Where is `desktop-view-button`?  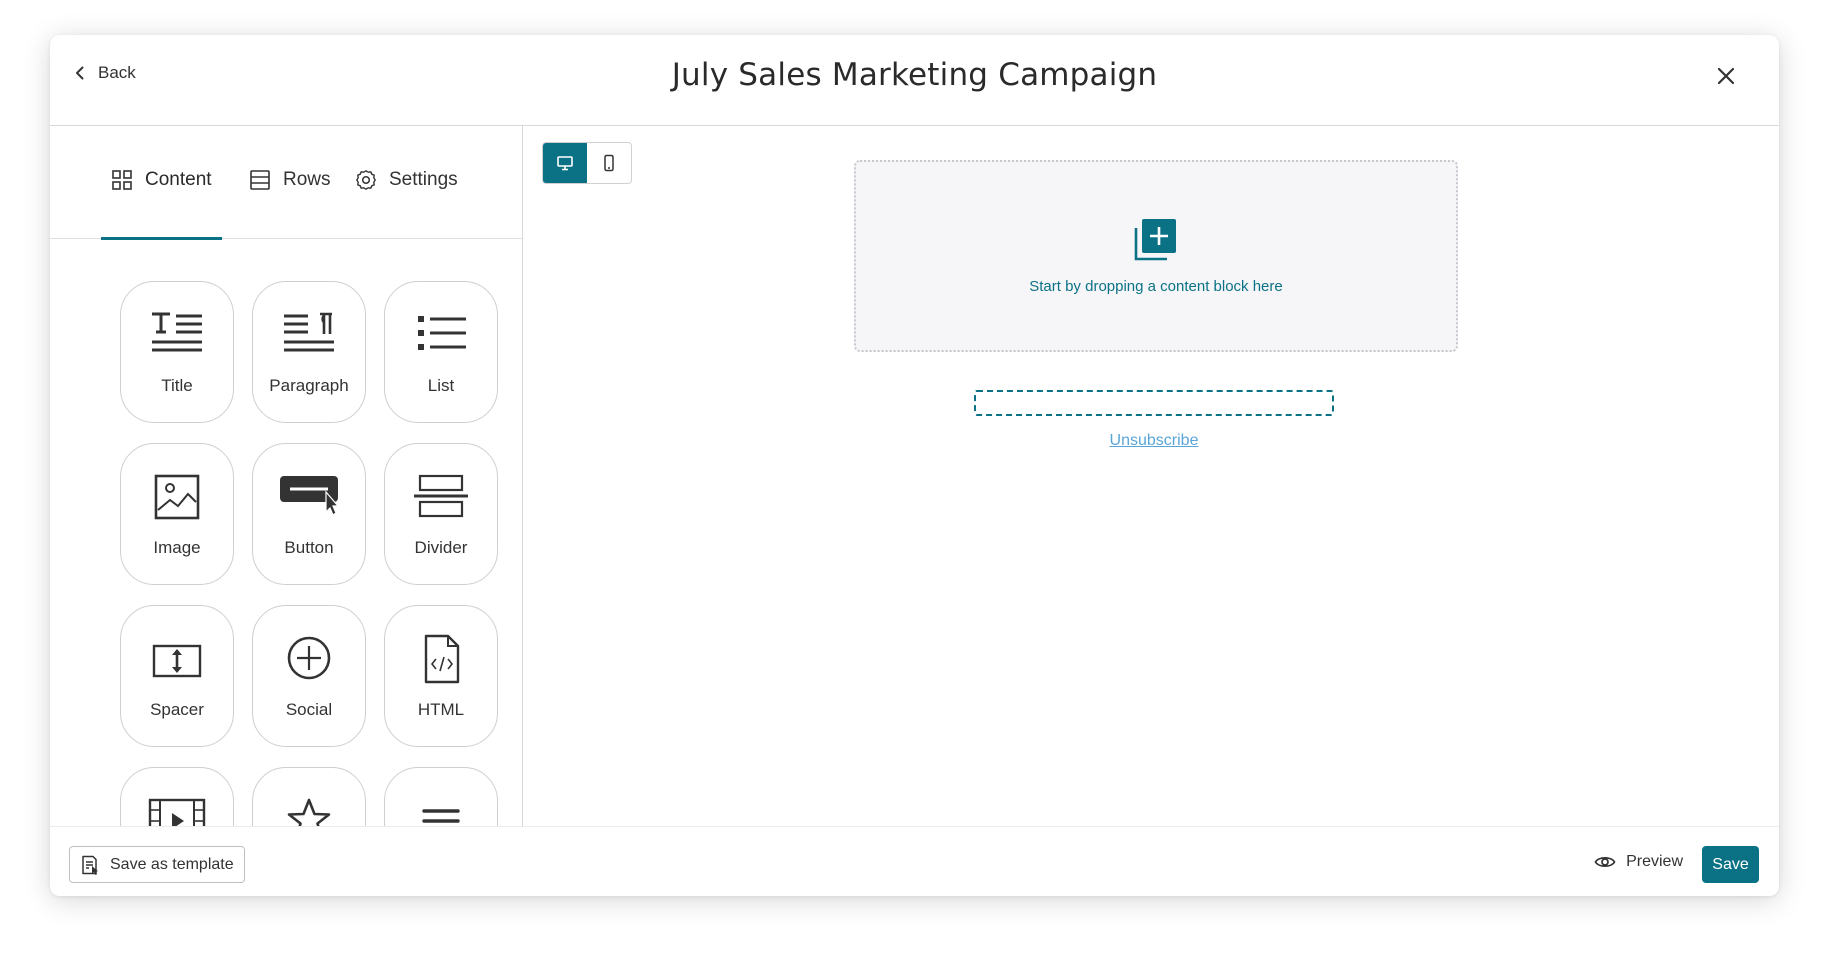
desktop-view-button is located at coordinates (565, 163).